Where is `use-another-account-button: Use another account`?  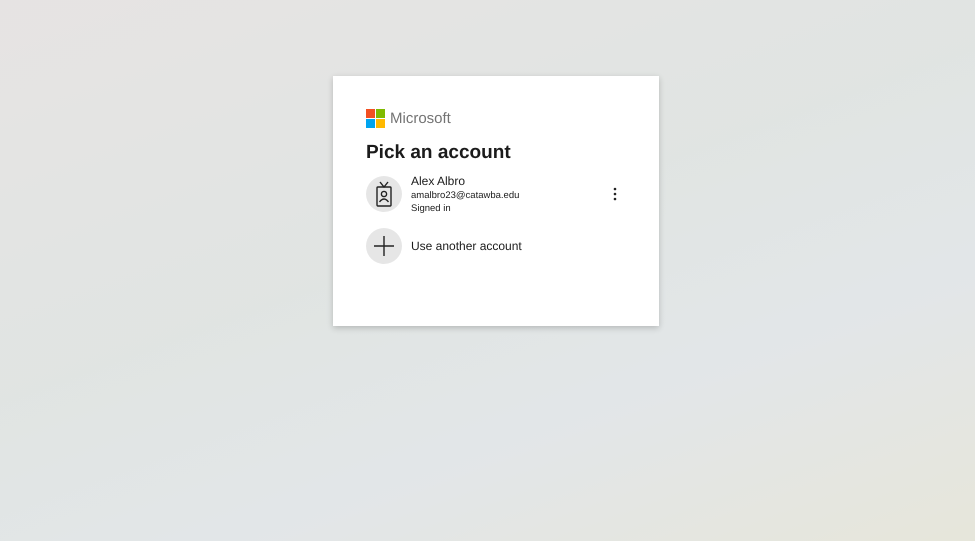 use-another-account-button: Use another account is located at coordinates (496, 246).